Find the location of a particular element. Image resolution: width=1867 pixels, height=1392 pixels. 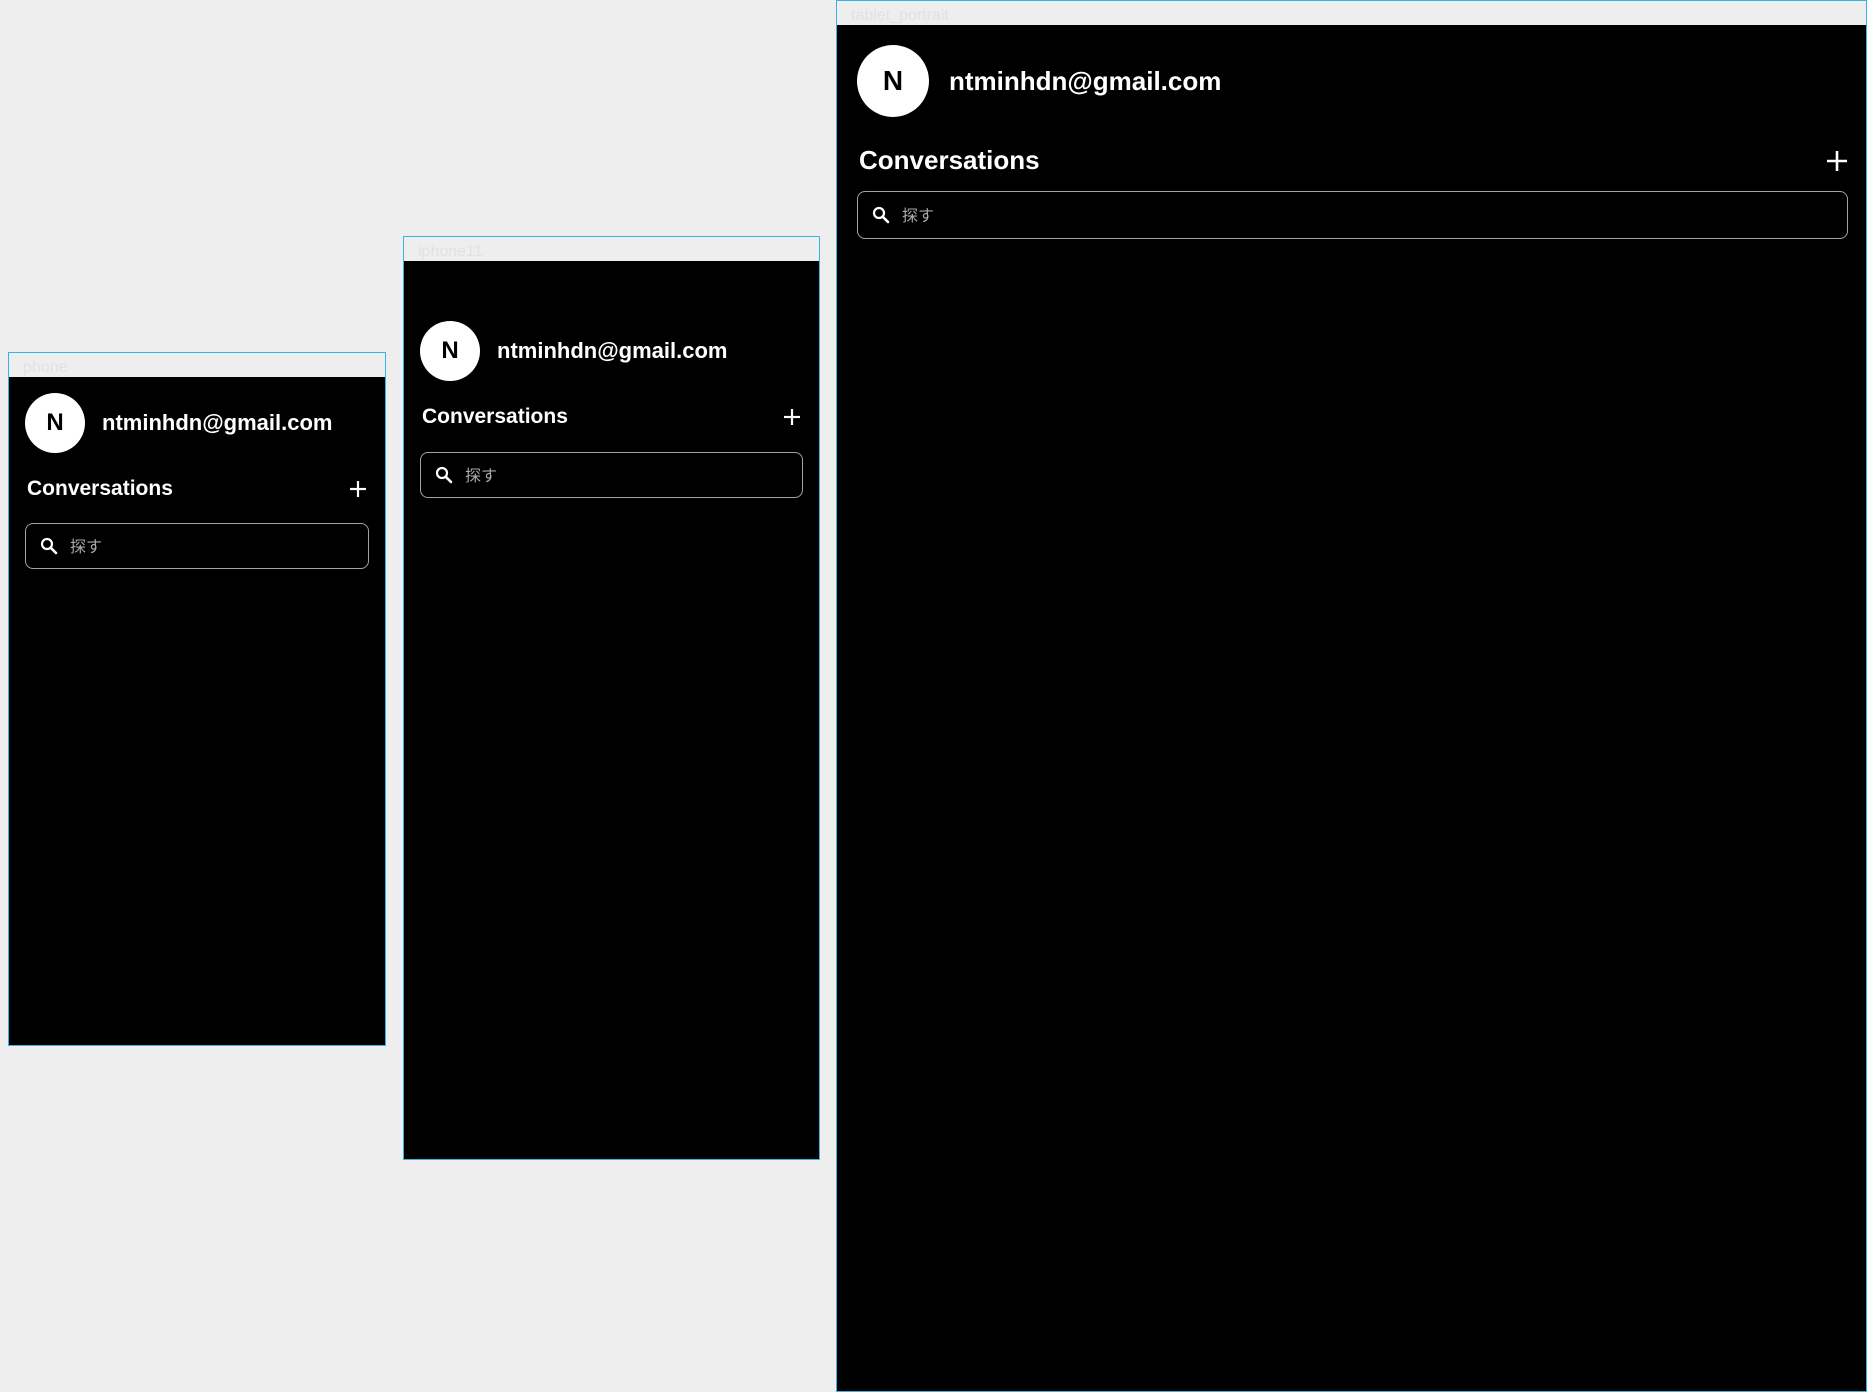

frame-phone: phone N ntminhdn@gmail.com Conversations is located at coordinates (197, 699).